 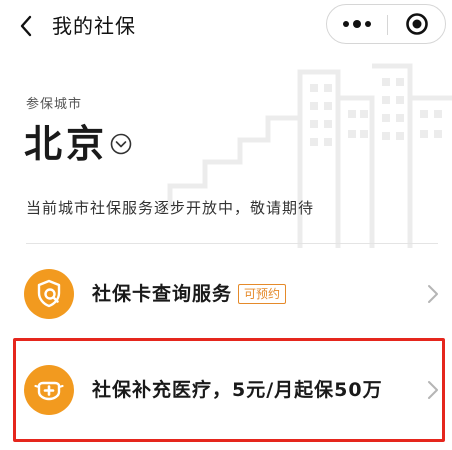 I want to click on page-title: 我的社保, so click(x=94, y=26).